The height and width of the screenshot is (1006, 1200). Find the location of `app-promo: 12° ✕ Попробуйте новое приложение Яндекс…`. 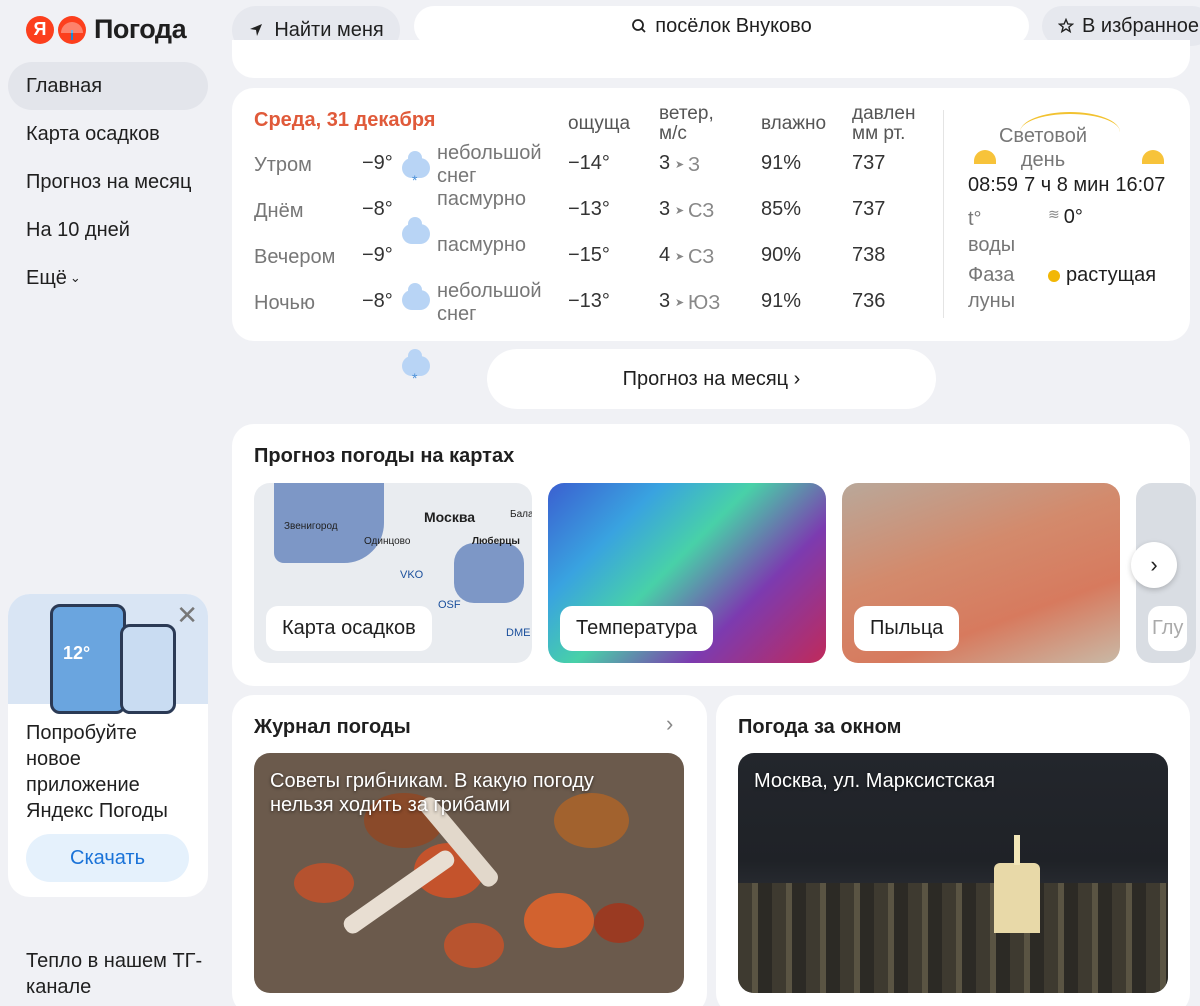

app-promo: 12° ✕ Попробуйте новое приложение Яндекс… is located at coordinates (108, 745).